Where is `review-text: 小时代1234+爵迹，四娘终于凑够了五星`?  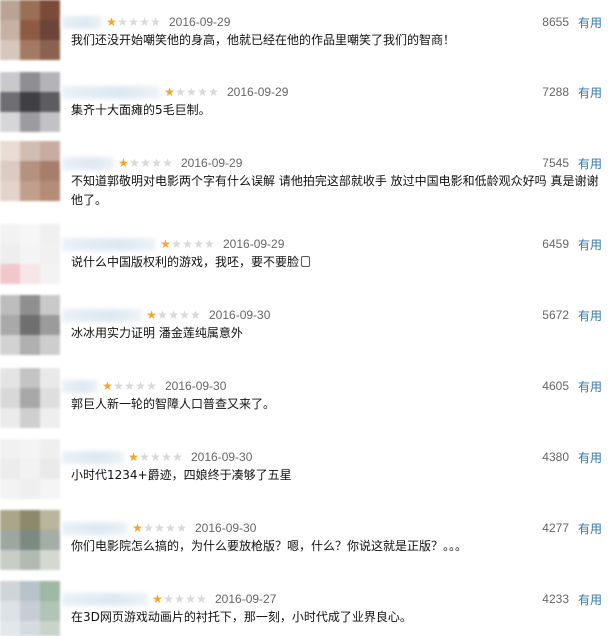 review-text: 小时代1234+爵迹，四娘终于凑够了五星 is located at coordinates (181, 475).